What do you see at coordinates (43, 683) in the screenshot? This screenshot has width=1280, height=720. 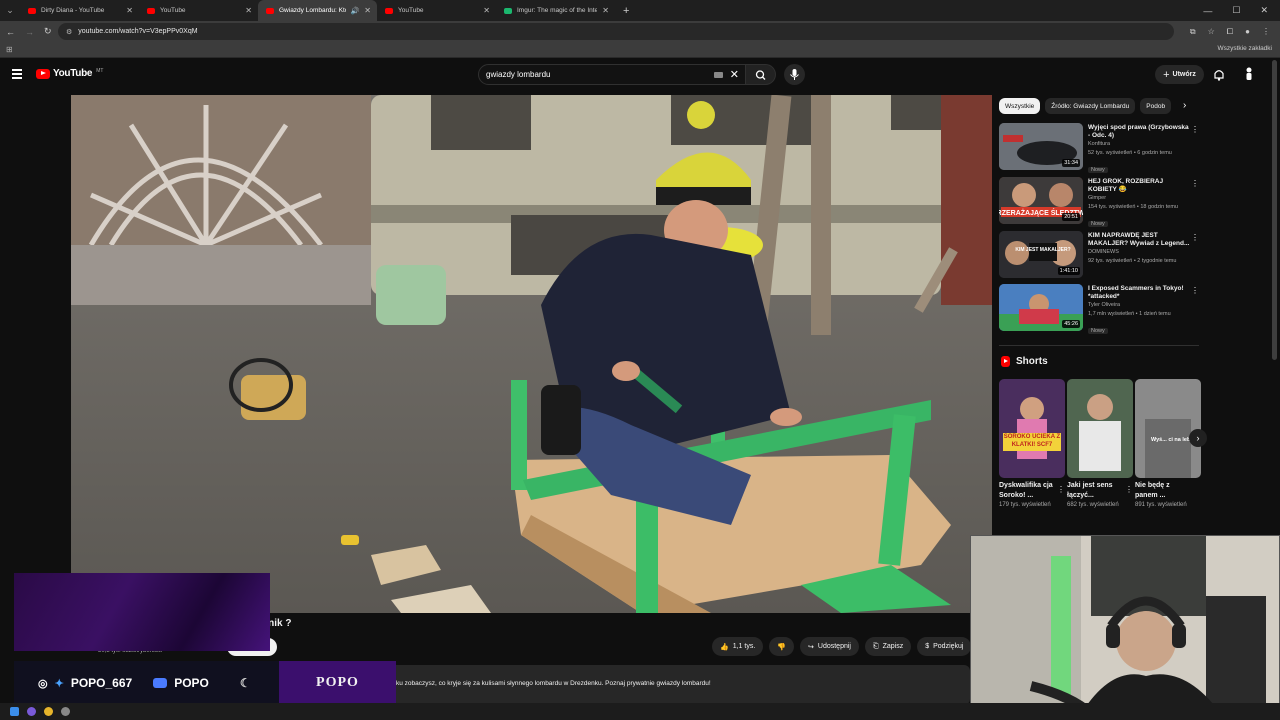 I see `instagram-icon: ◎` at bounding box center [43, 683].